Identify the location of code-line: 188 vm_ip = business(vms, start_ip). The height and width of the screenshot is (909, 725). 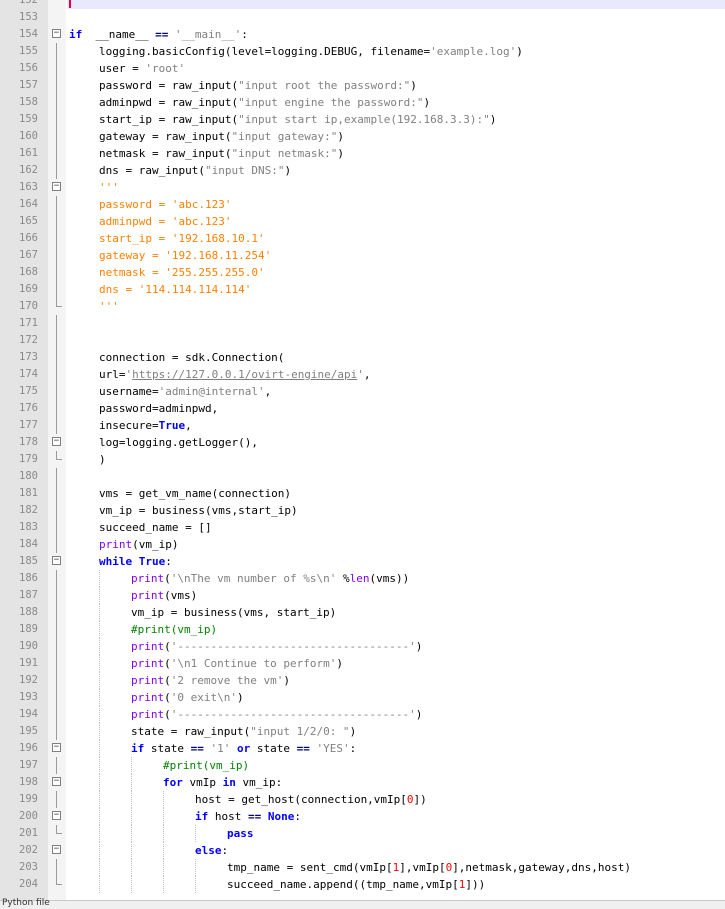
(362, 612).